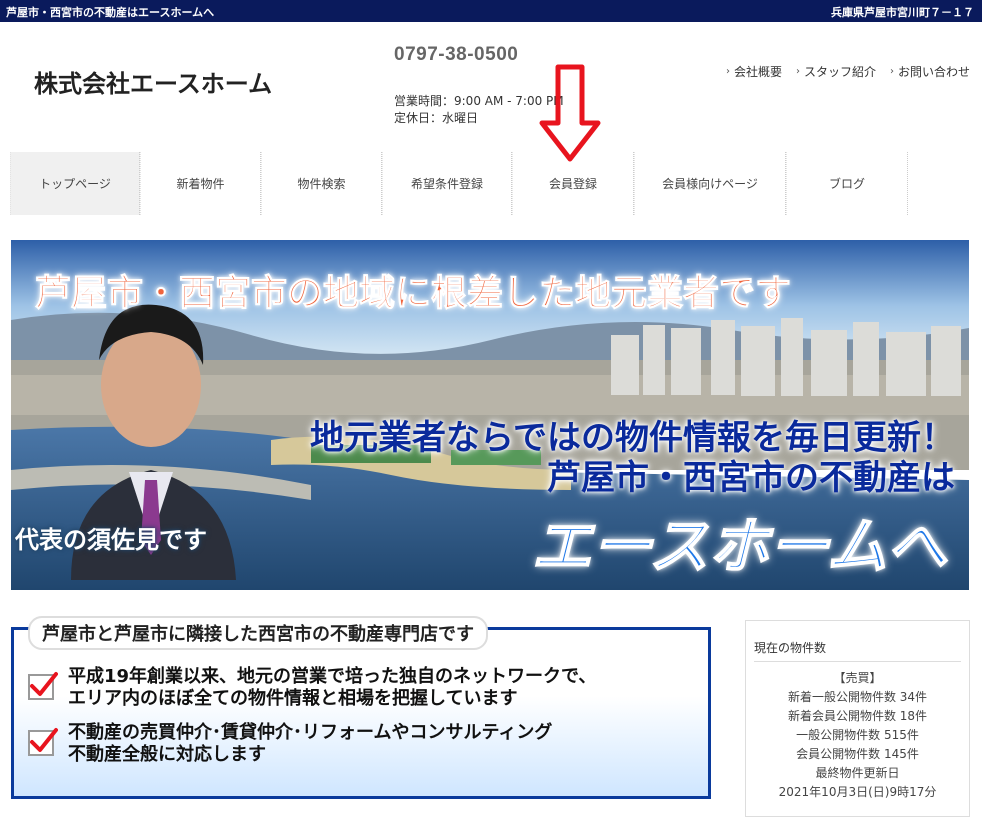  What do you see at coordinates (290, 744) in the screenshot?
I see `intro-point: 不動産の売買仲介･賃貸仲介･リフォームやコンサルティング 不動産全般に対応します` at bounding box center [290, 744].